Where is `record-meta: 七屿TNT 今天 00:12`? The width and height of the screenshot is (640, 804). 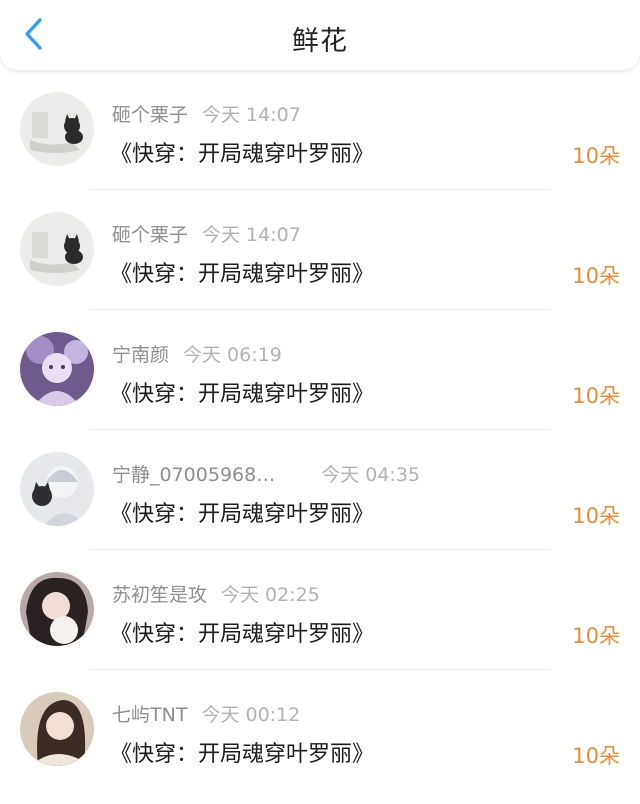 record-meta: 七屿TNT 今天 00:12 is located at coordinates (206, 713).